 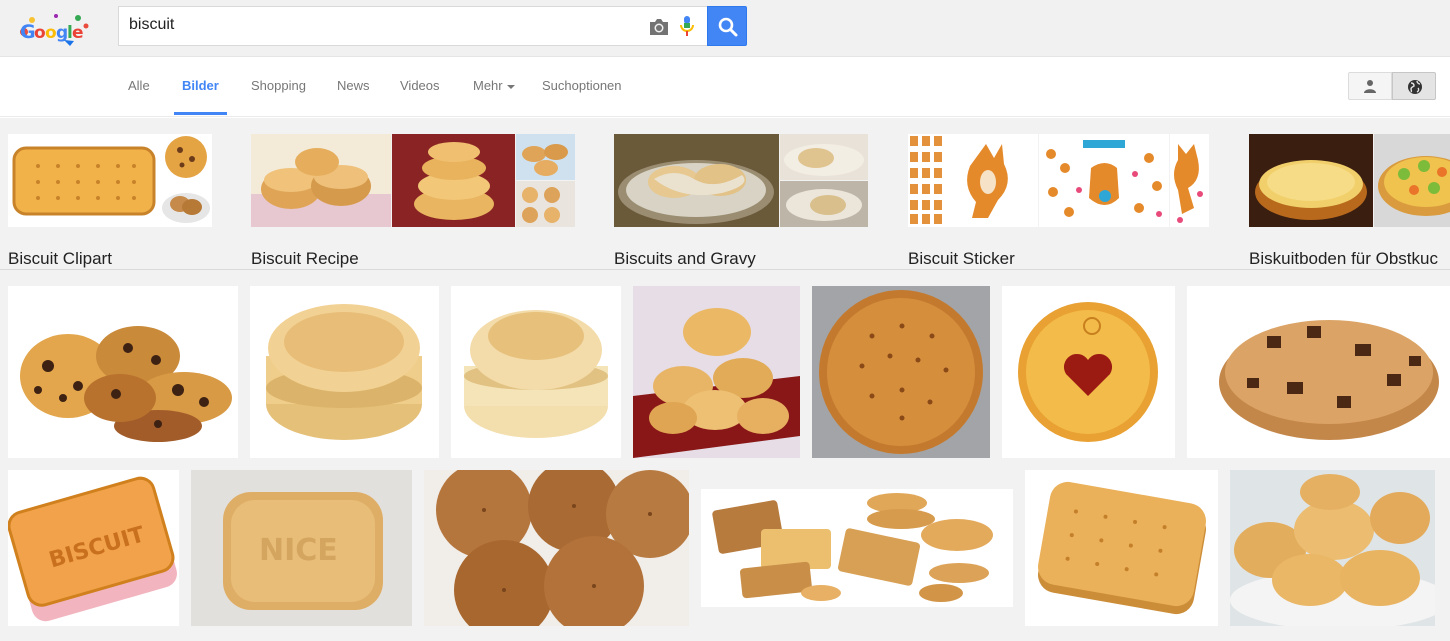 I want to click on google-doodle-logo: G o o g l e, so click(x=54, y=29).